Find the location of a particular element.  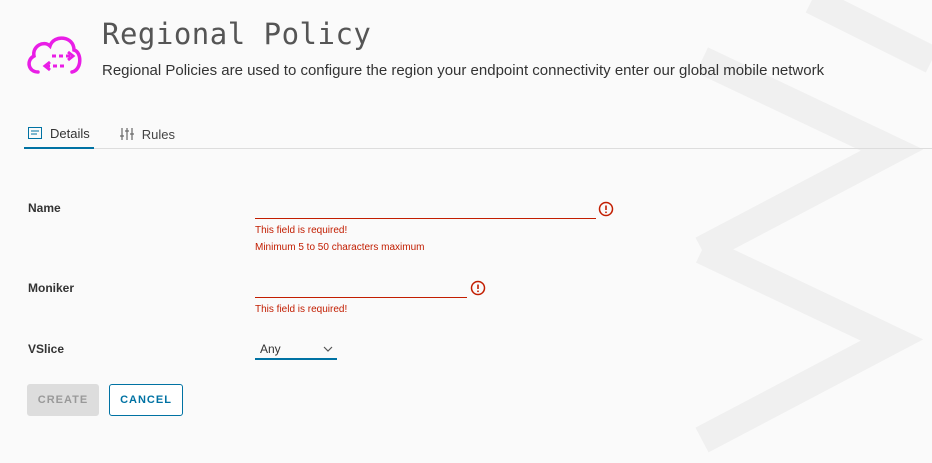

chevron-down-icon is located at coordinates (328, 349).